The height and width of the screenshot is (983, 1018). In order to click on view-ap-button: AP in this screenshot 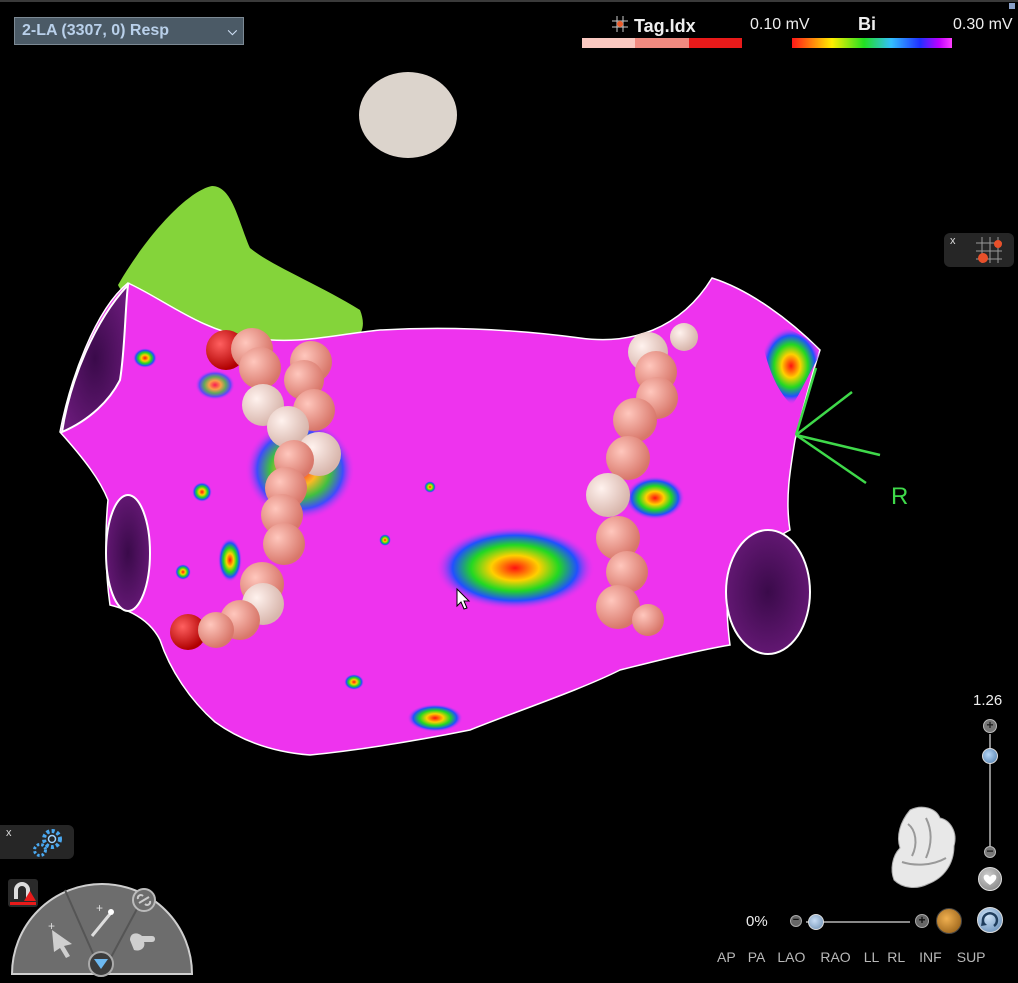, I will do `click(726, 957)`.